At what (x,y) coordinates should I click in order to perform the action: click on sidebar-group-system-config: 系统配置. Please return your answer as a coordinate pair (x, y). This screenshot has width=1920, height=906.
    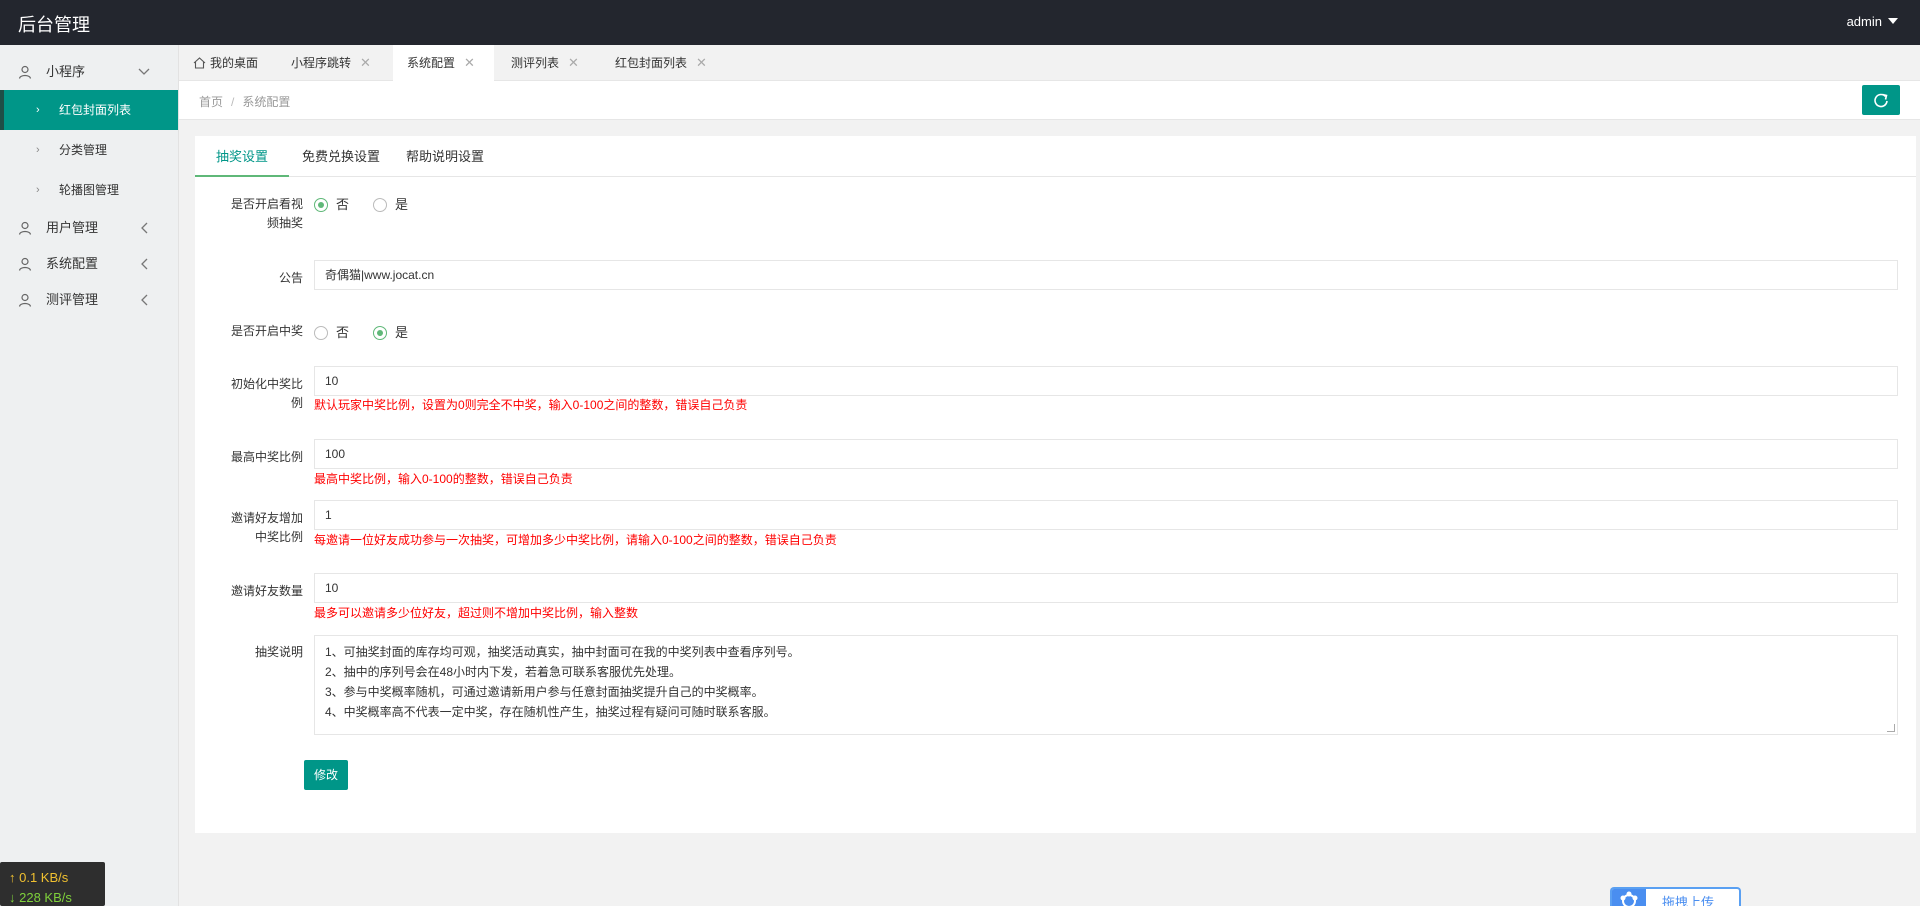
    Looking at the image, I should click on (89, 264).